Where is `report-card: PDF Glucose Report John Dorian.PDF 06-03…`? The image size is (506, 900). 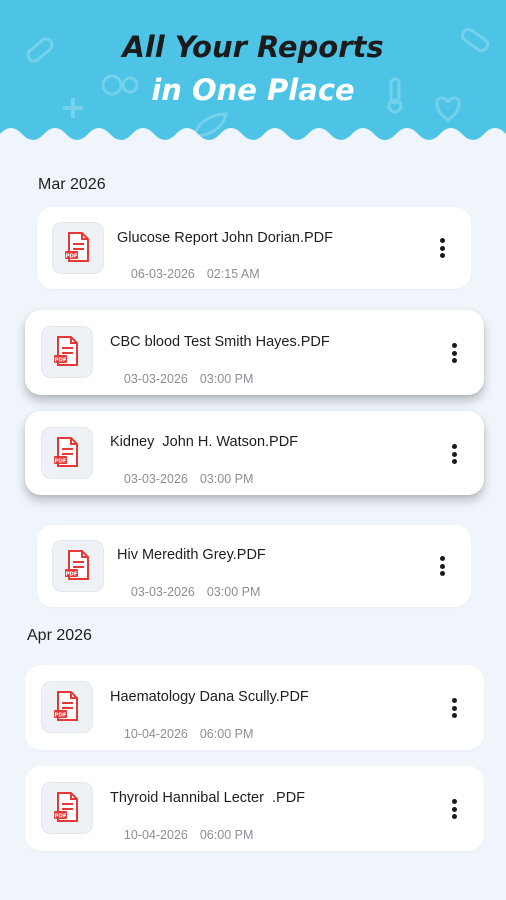
report-card: PDF Glucose Report John Dorian.PDF 06-03… is located at coordinates (254, 248).